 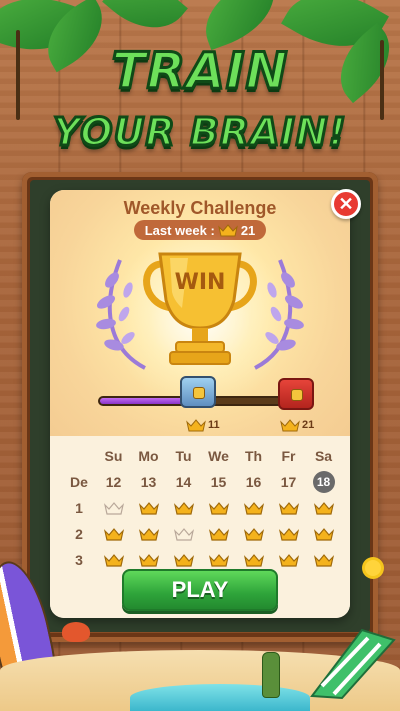 I want to click on calendar-date-row: De 12 13 14 15 16 17 18, so click(x=202, y=482).